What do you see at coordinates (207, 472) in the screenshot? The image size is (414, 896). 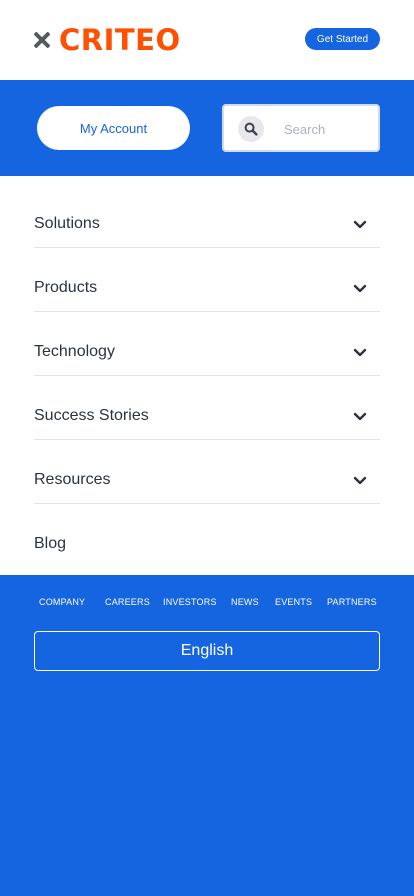 I see `menu-item-resources: Resources` at bounding box center [207, 472].